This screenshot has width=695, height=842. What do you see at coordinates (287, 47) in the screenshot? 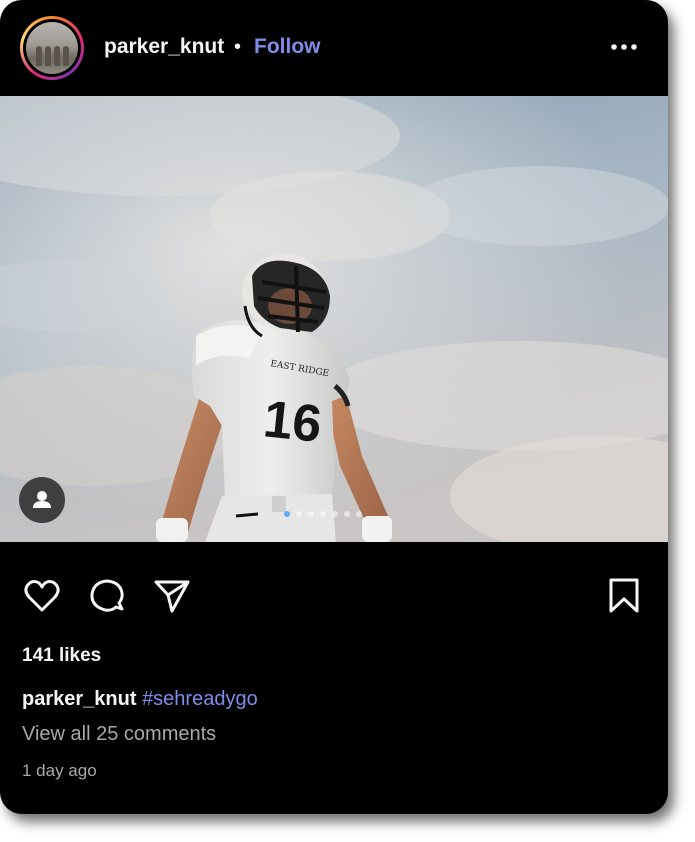
I see `follow-button: Follow` at bounding box center [287, 47].